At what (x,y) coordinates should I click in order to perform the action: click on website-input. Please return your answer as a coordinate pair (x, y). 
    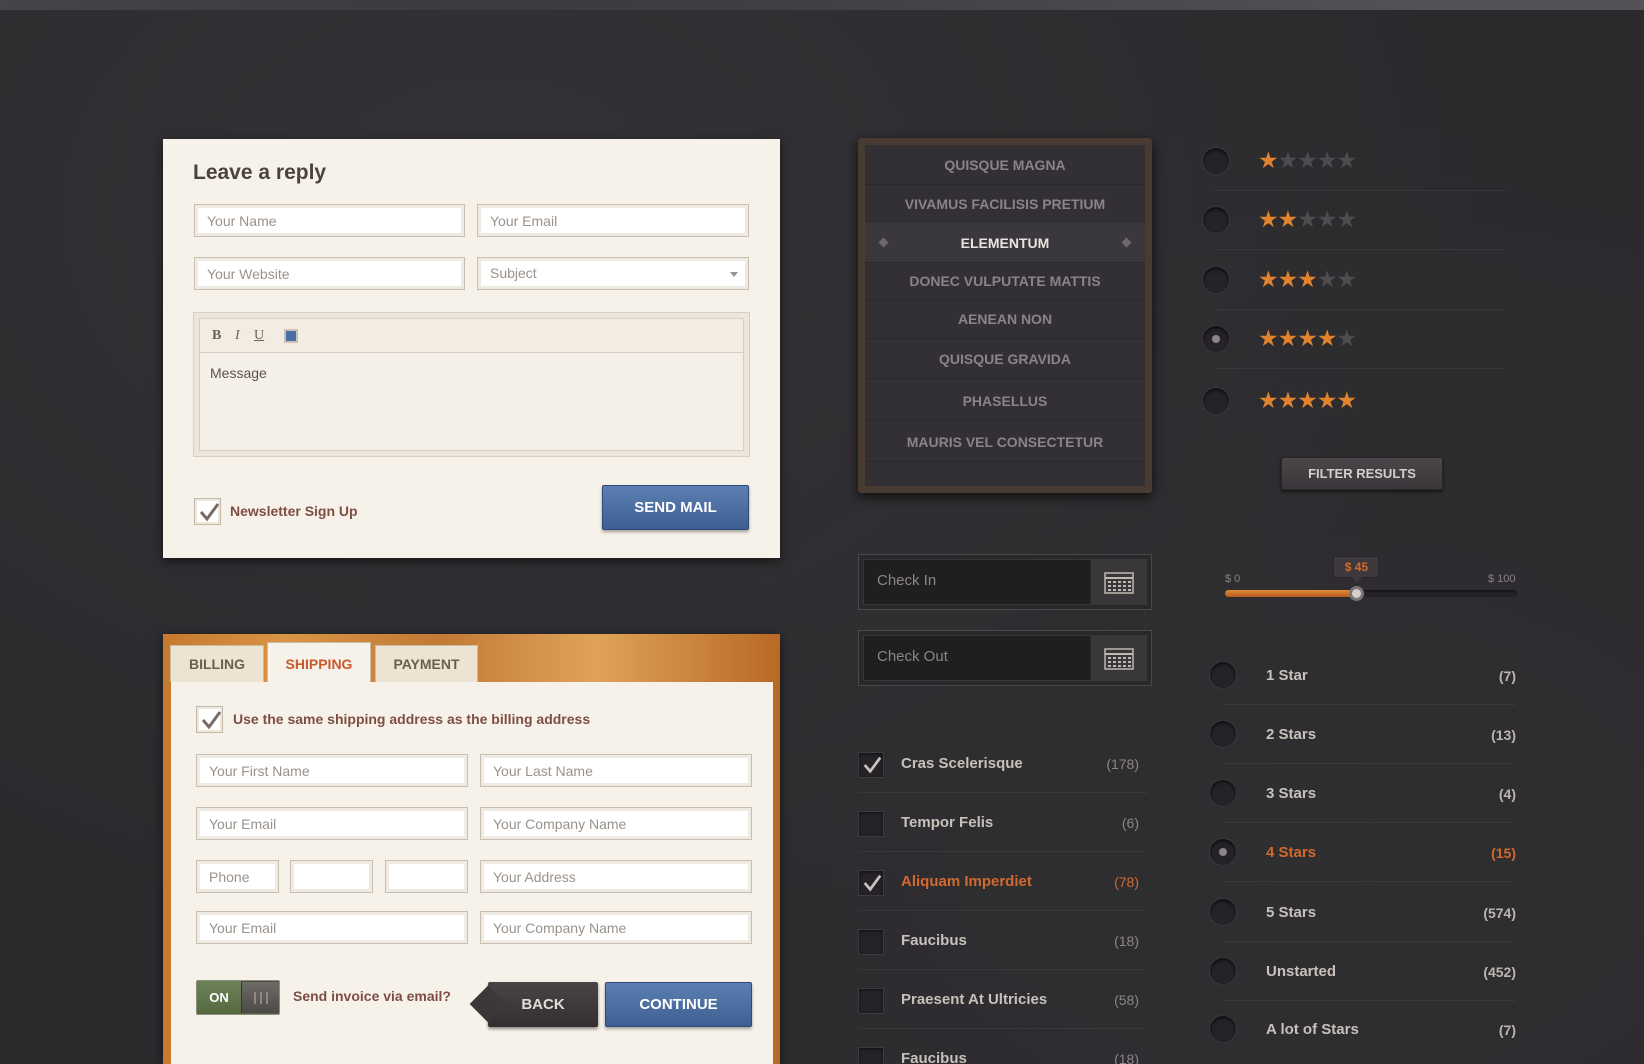
    Looking at the image, I should click on (329, 273).